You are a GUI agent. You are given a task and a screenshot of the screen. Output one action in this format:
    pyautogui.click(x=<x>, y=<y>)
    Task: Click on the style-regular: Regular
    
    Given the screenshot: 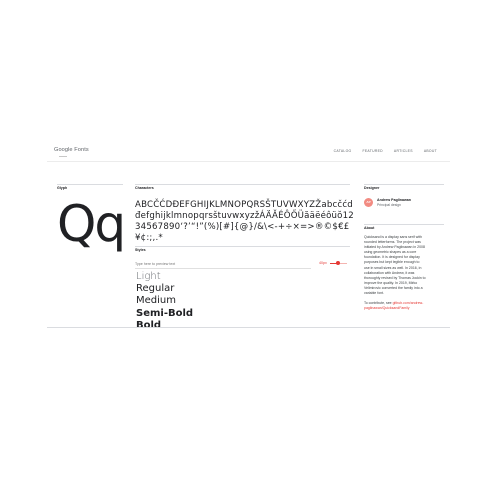 What is the action you would take?
    pyautogui.click(x=164, y=289)
    